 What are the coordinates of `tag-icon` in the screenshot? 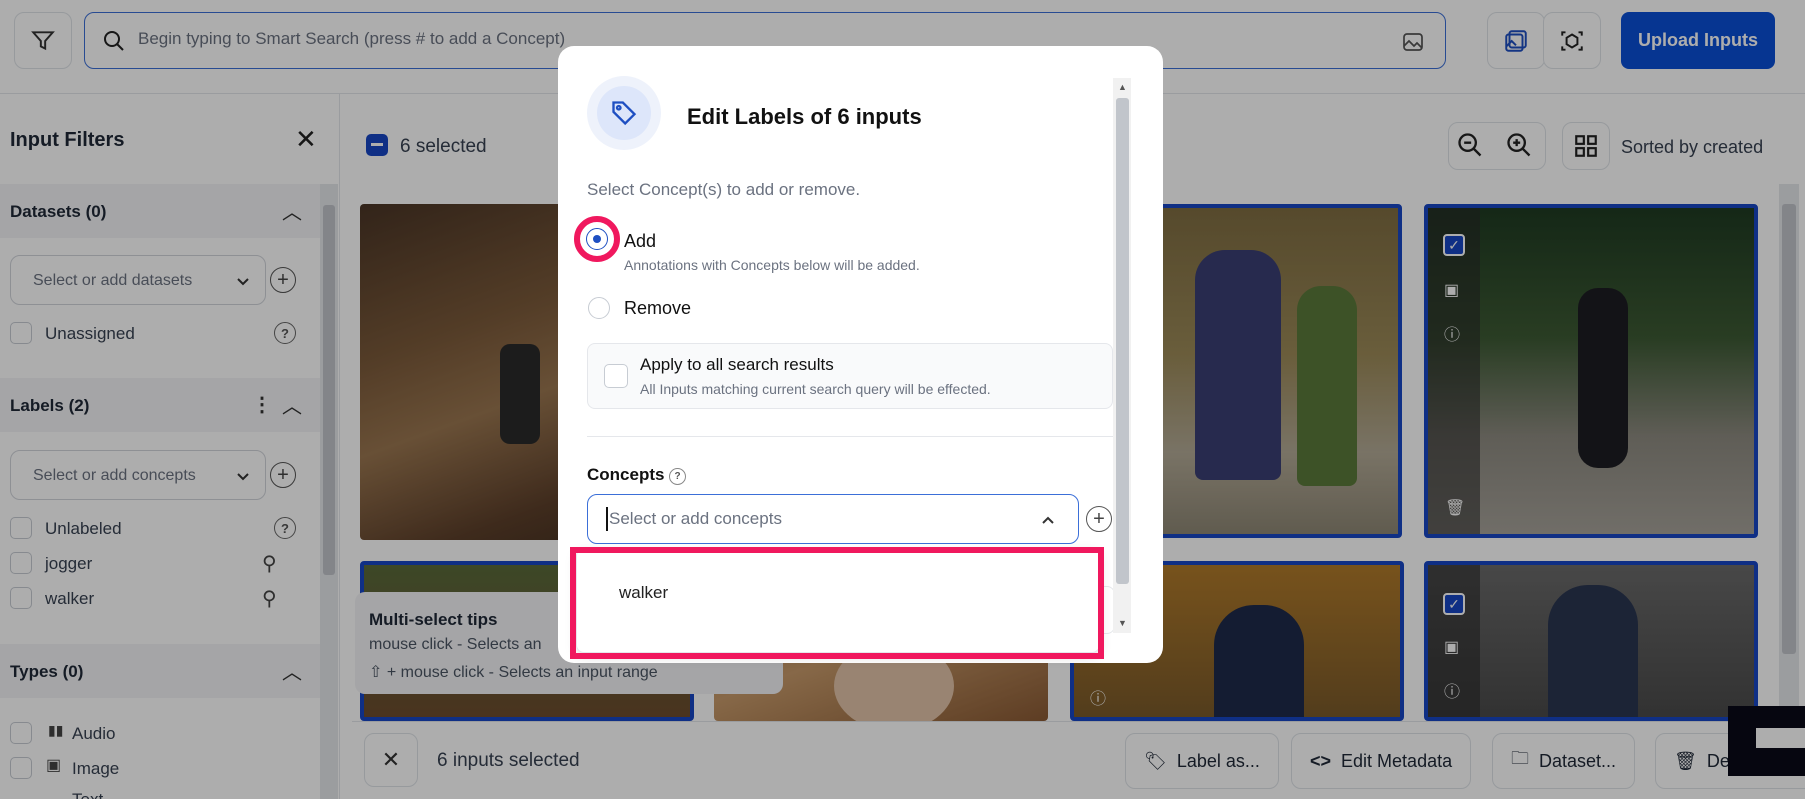 It's located at (624, 113).